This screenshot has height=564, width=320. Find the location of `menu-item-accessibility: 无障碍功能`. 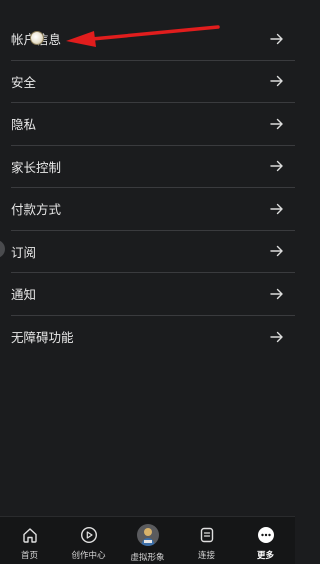

menu-item-accessibility: 无障碍功能 is located at coordinates (153, 337).